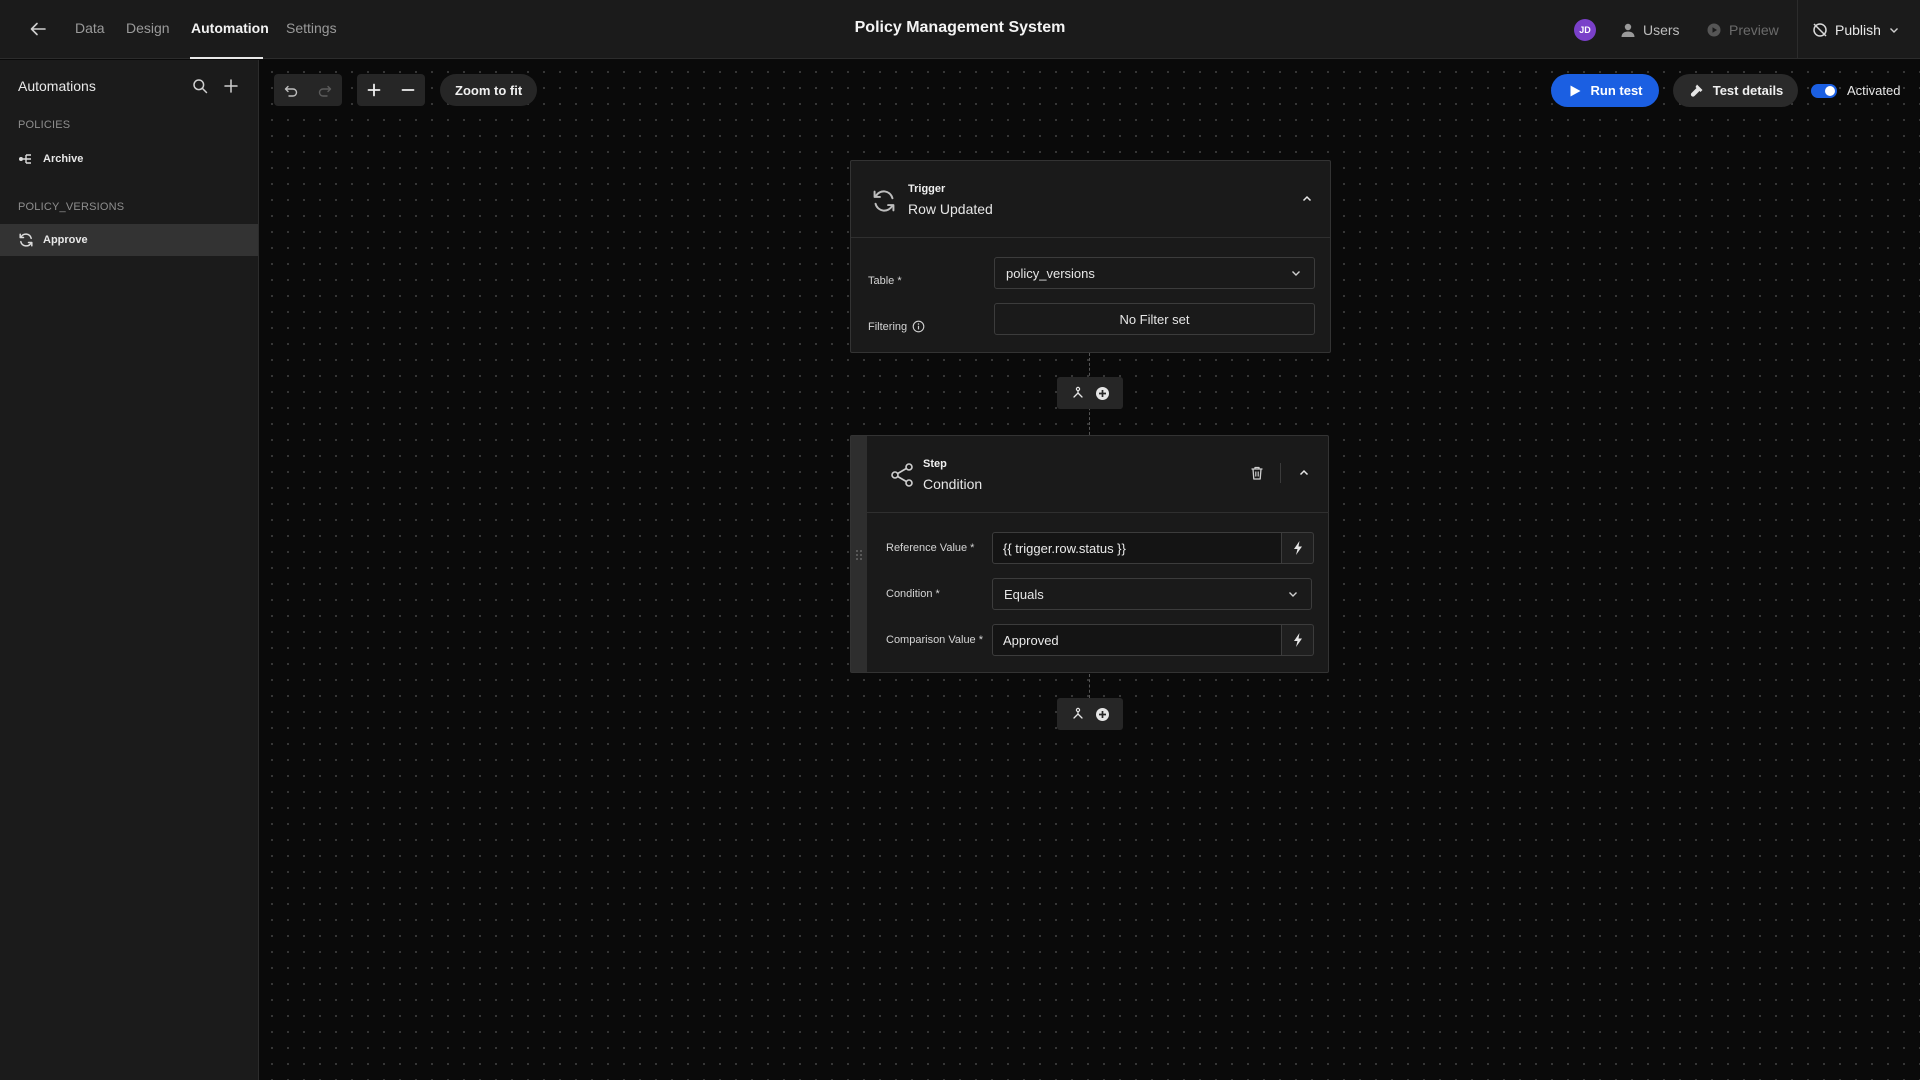 The image size is (1920, 1080). What do you see at coordinates (231, 86) in the screenshot?
I see `add-automation-icon` at bounding box center [231, 86].